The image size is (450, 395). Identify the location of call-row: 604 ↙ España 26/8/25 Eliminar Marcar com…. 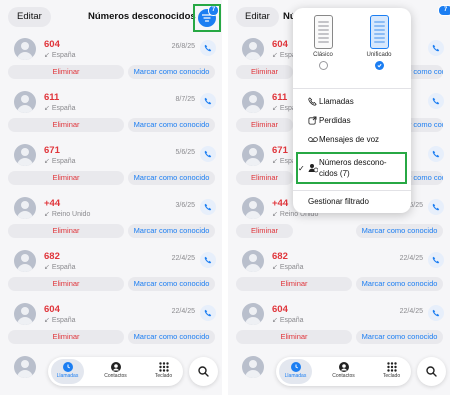
(111, 62).